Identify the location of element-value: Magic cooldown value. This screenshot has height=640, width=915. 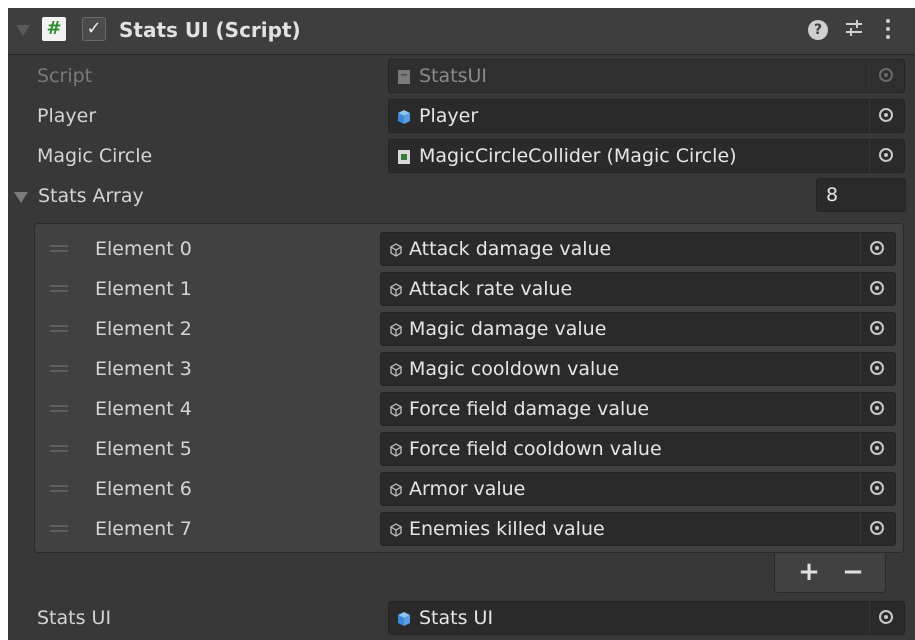
(514, 369).